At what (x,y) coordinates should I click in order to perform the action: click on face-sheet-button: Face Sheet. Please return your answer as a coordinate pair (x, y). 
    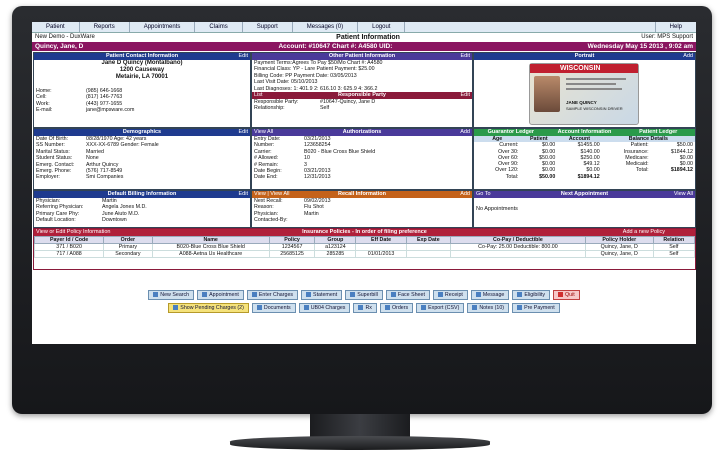
    Looking at the image, I should click on (407, 295).